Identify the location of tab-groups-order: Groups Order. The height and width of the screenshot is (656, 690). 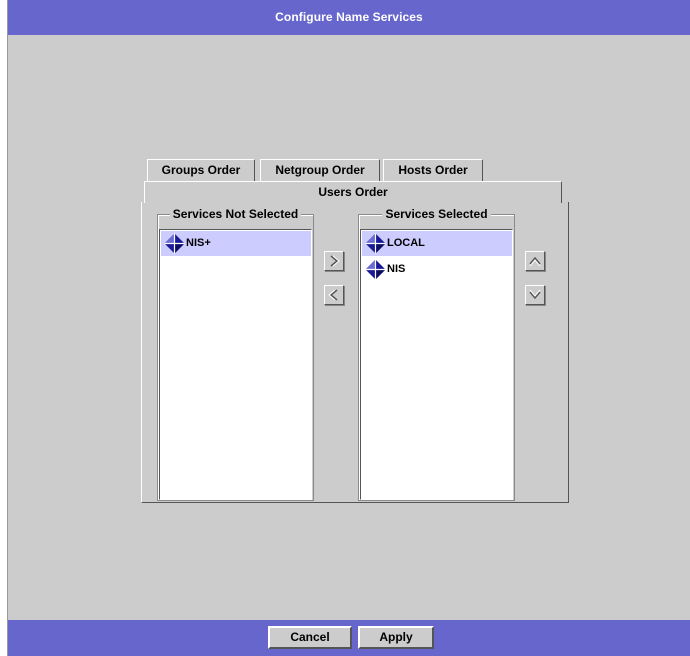
(201, 170).